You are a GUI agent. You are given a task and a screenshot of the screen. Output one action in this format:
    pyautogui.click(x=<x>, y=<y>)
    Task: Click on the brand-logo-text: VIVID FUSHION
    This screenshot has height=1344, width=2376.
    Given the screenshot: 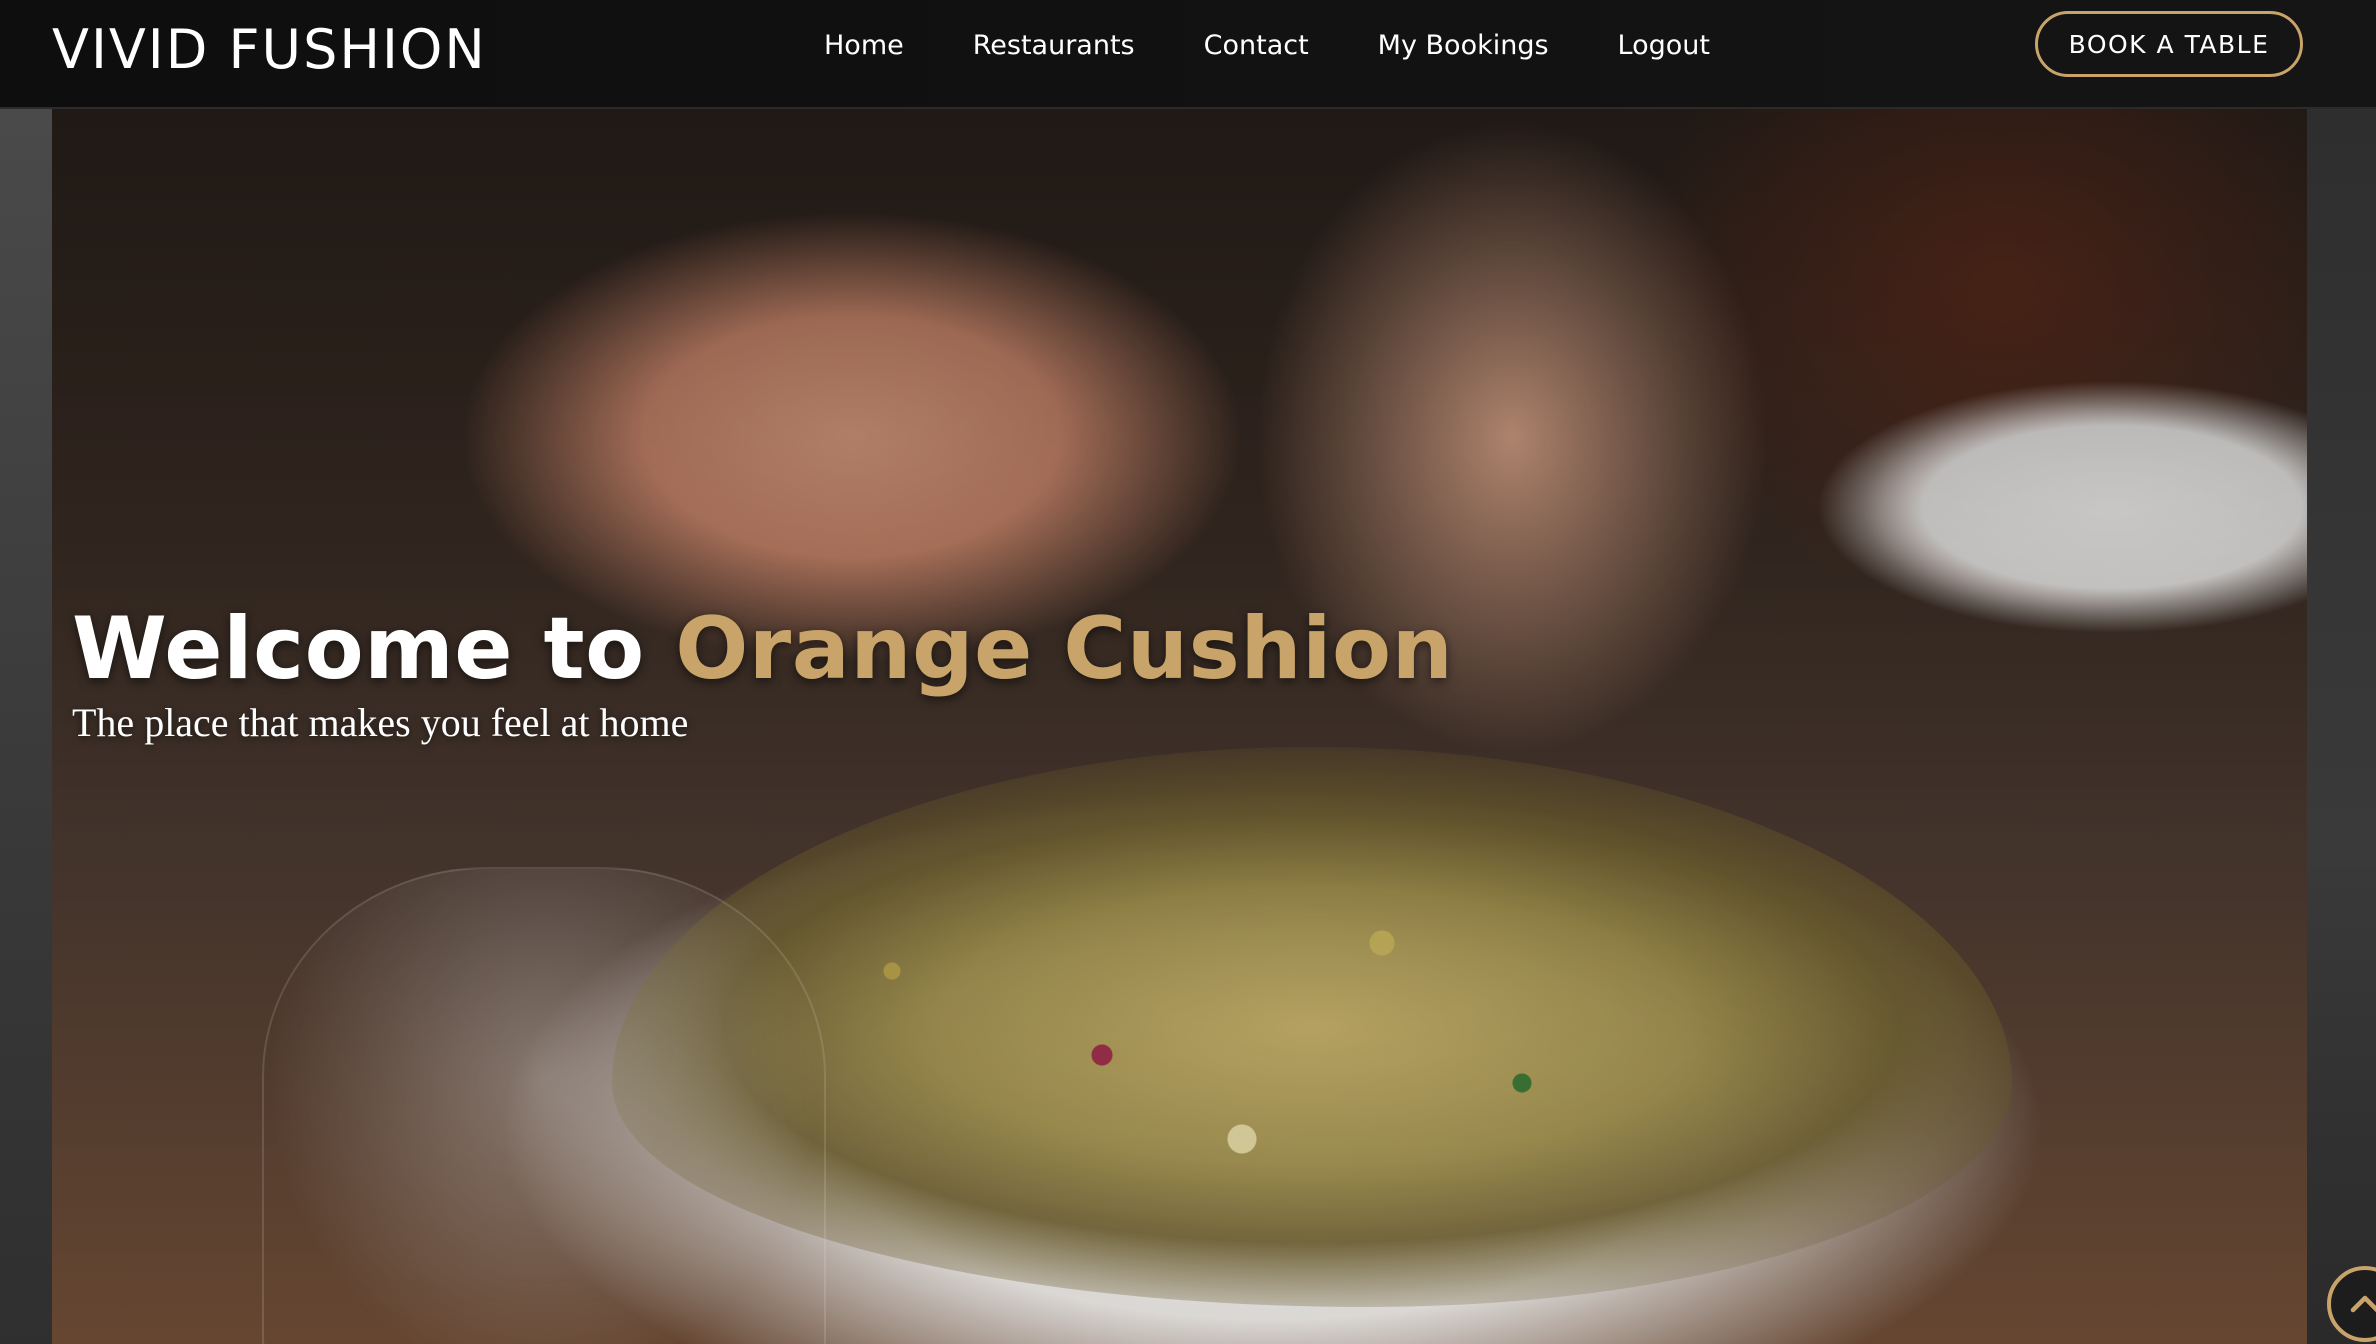 What is the action you would take?
    pyautogui.click(x=269, y=49)
    